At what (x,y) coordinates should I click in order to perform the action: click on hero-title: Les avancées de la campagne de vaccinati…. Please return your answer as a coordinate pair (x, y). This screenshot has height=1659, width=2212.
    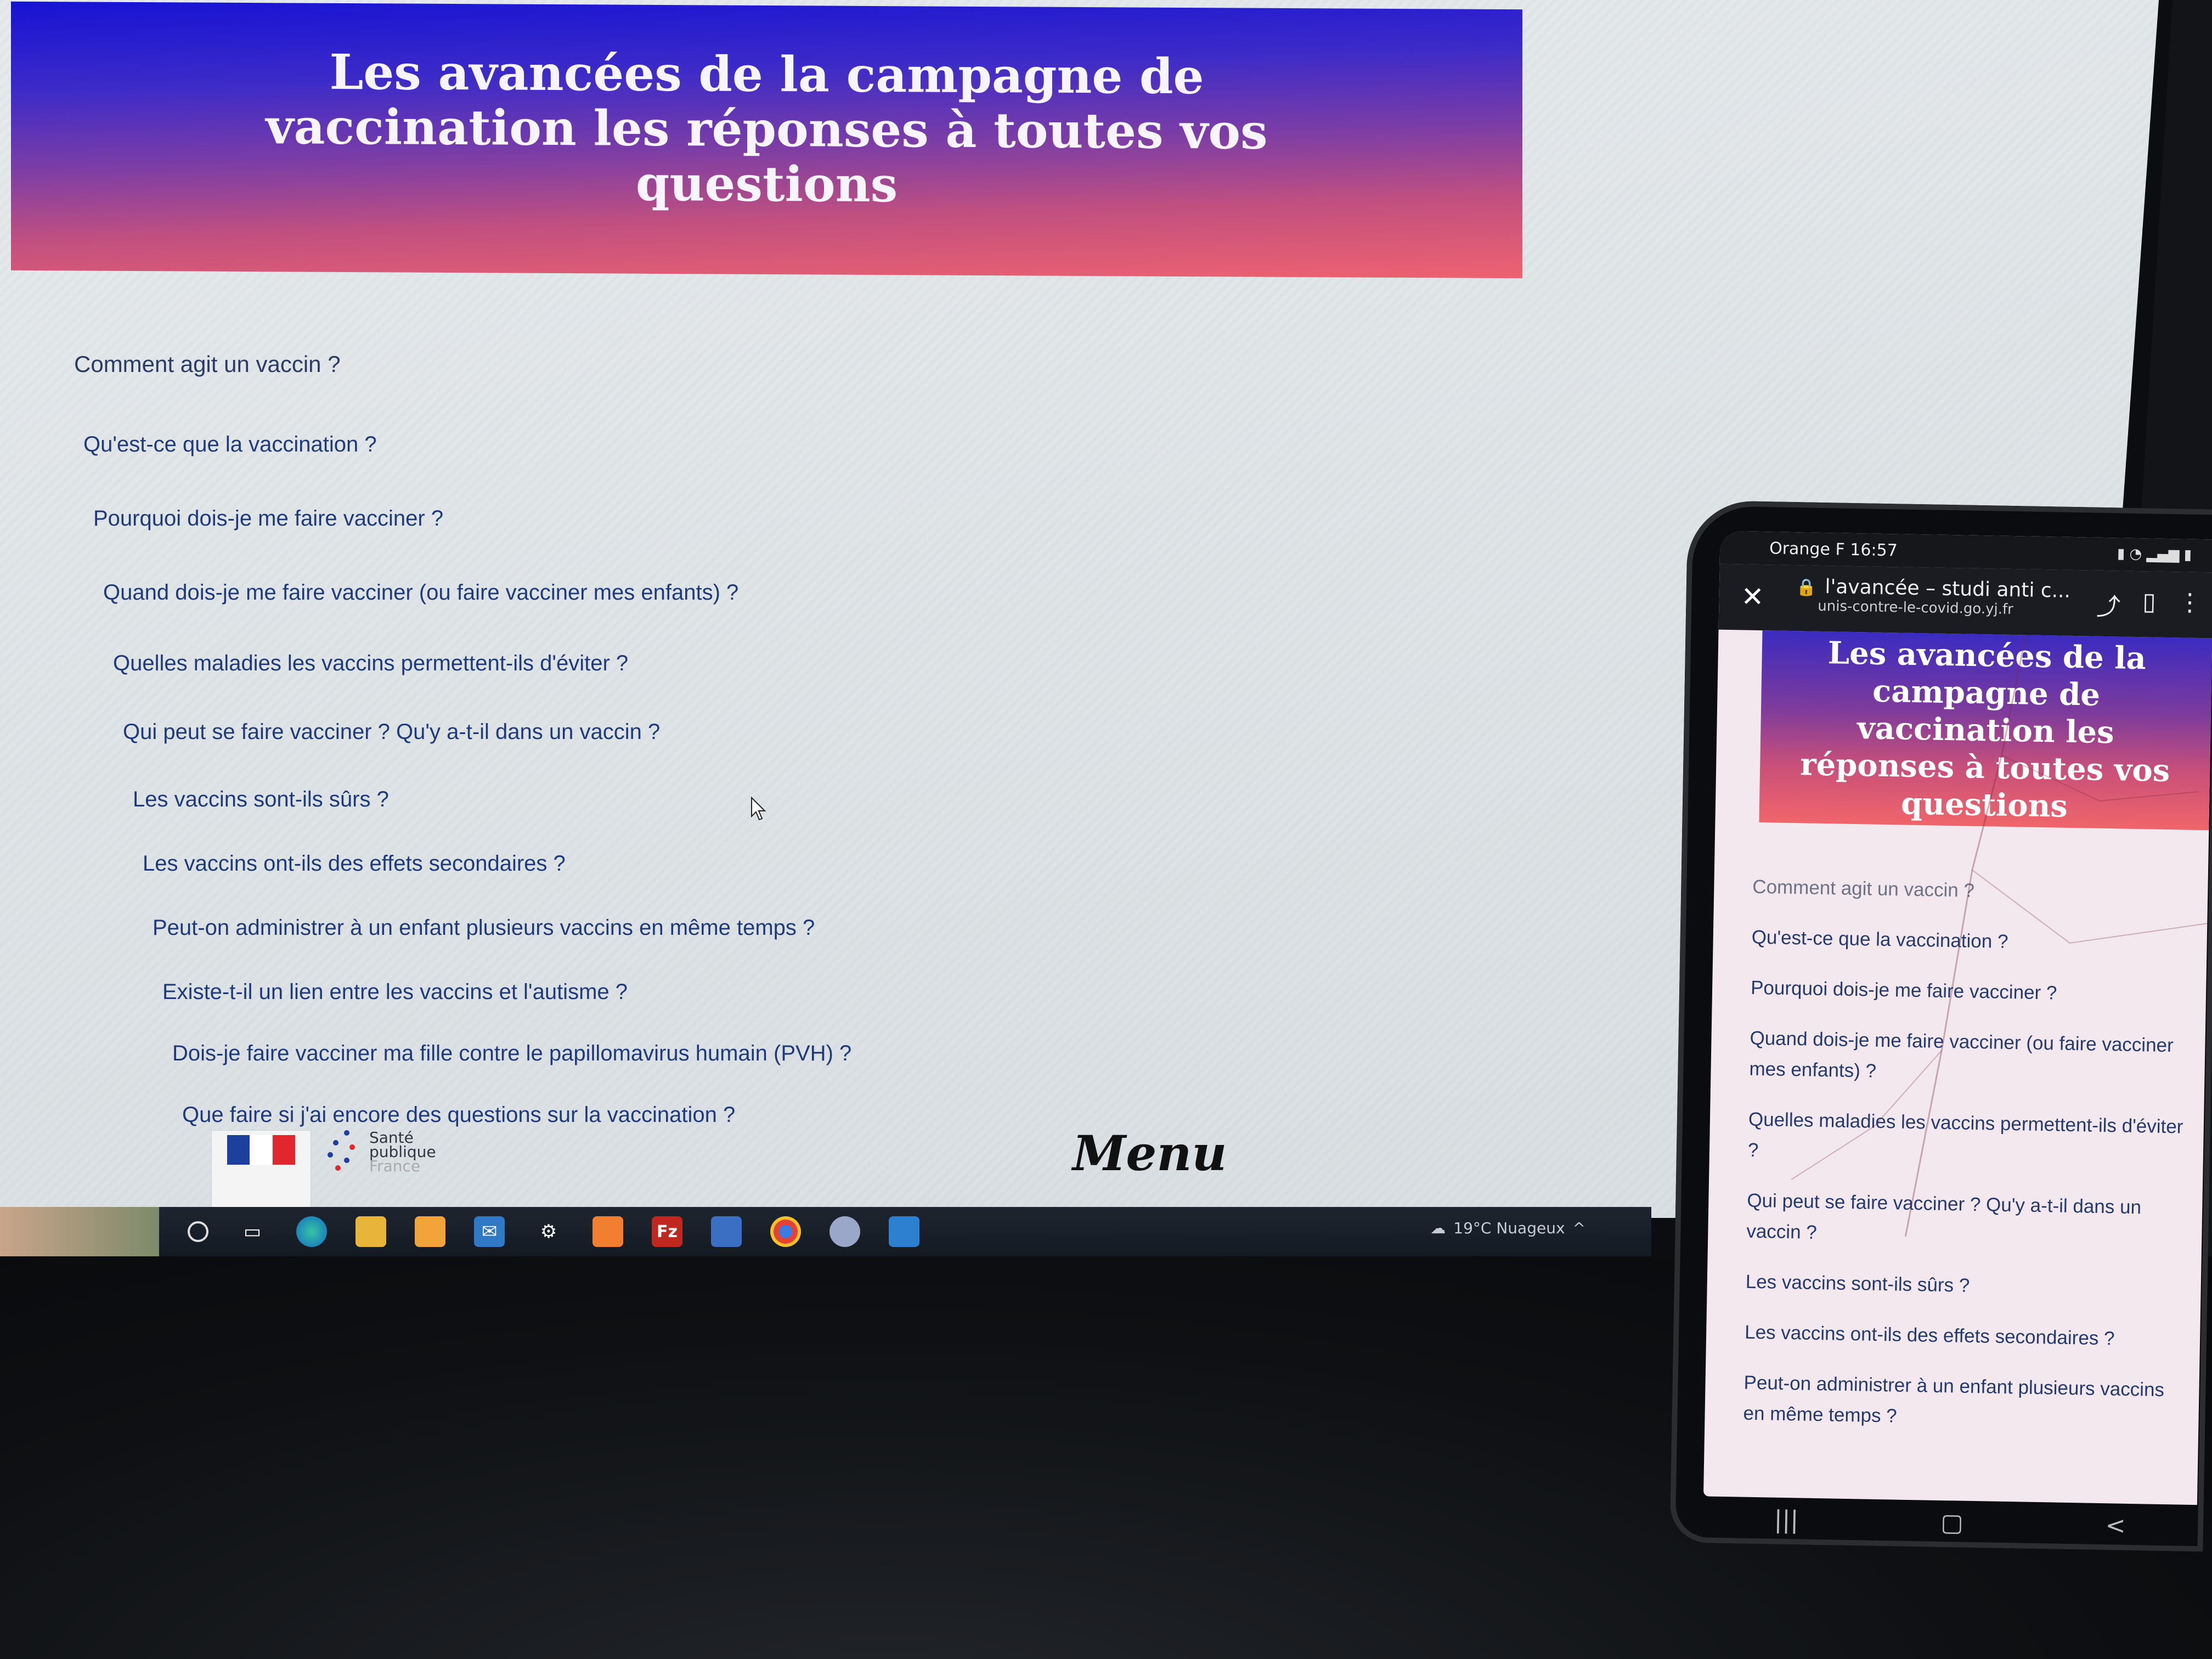
    Looking at the image, I should click on (767, 128).